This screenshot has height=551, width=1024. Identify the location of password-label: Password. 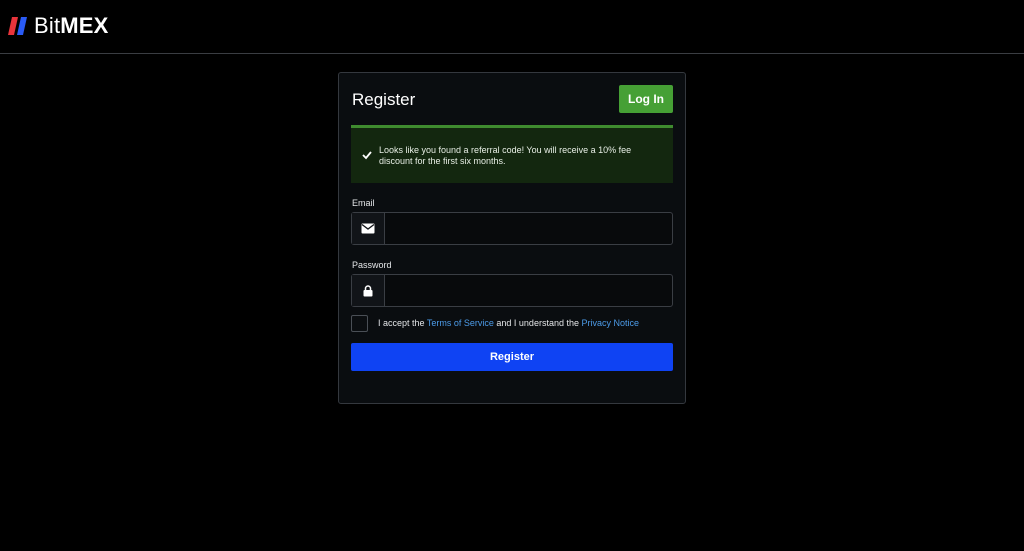
(372, 265).